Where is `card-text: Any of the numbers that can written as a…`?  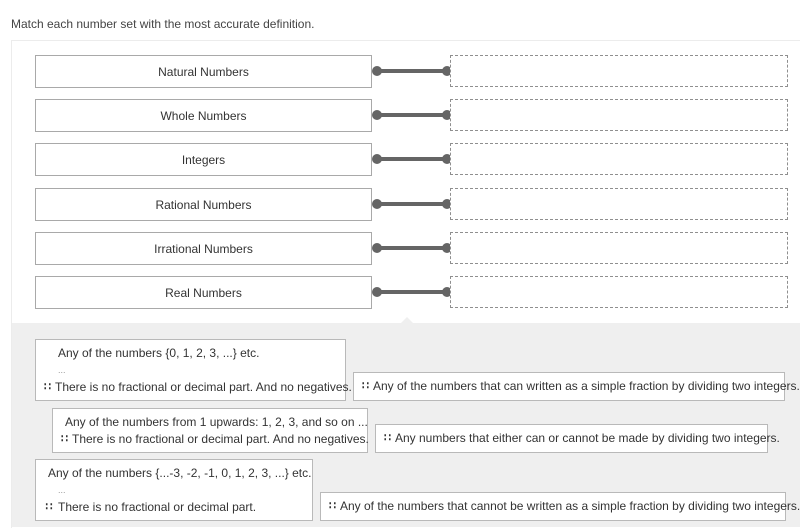
card-text: Any of the numbers that can written as a… is located at coordinates (586, 386).